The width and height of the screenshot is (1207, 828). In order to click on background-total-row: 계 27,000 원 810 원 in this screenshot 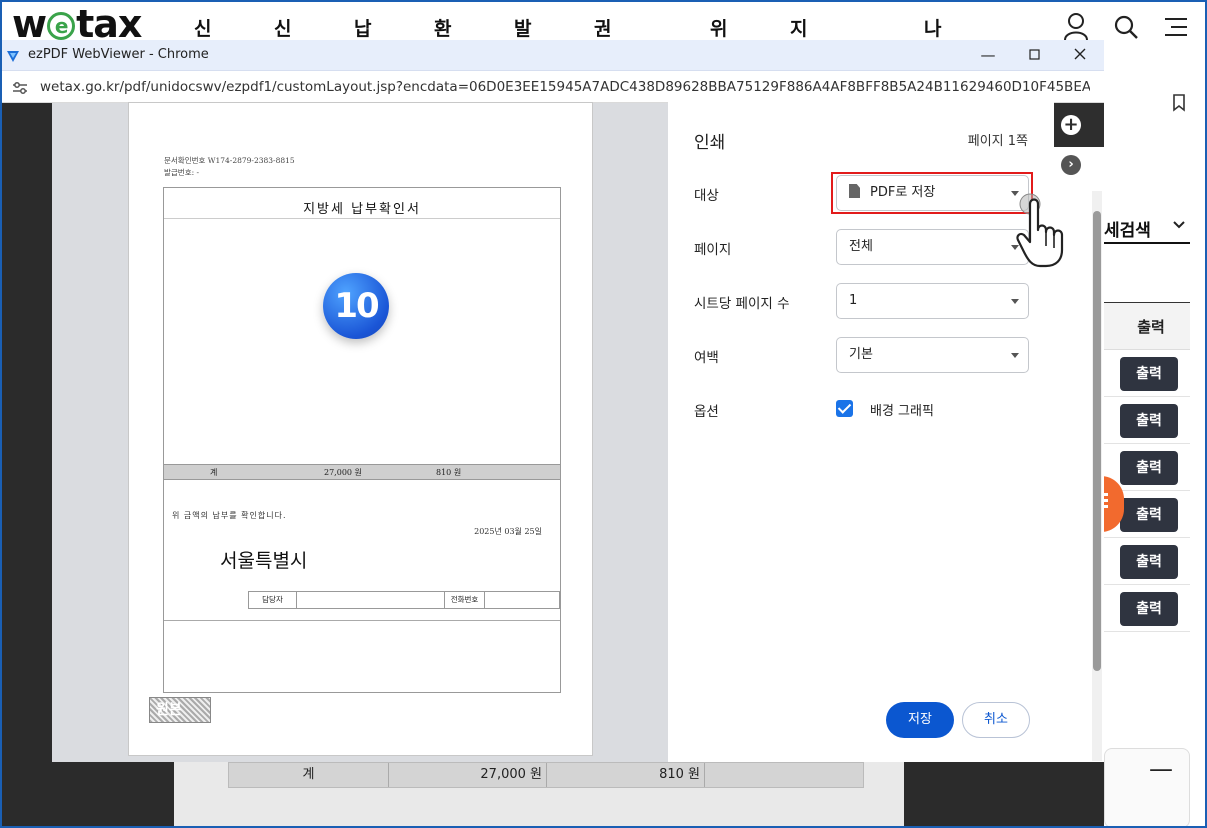, I will do `click(546, 775)`.